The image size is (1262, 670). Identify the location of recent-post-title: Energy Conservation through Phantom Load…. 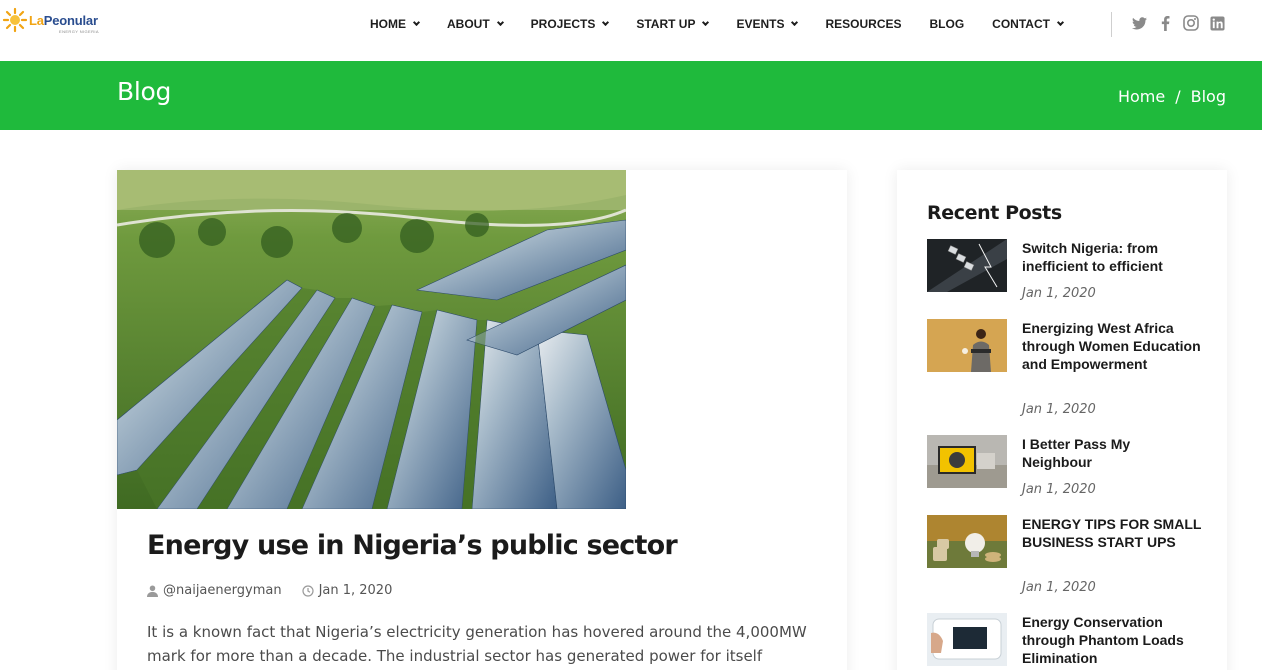
(1112, 640).